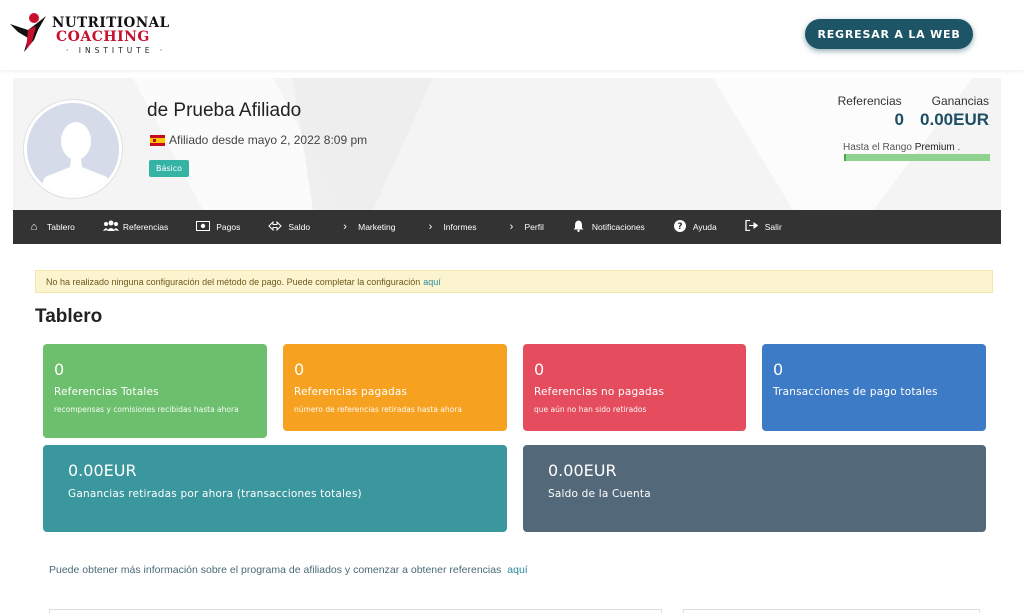 This screenshot has height=613, width=1024. I want to click on content-panel-right, so click(831, 611).